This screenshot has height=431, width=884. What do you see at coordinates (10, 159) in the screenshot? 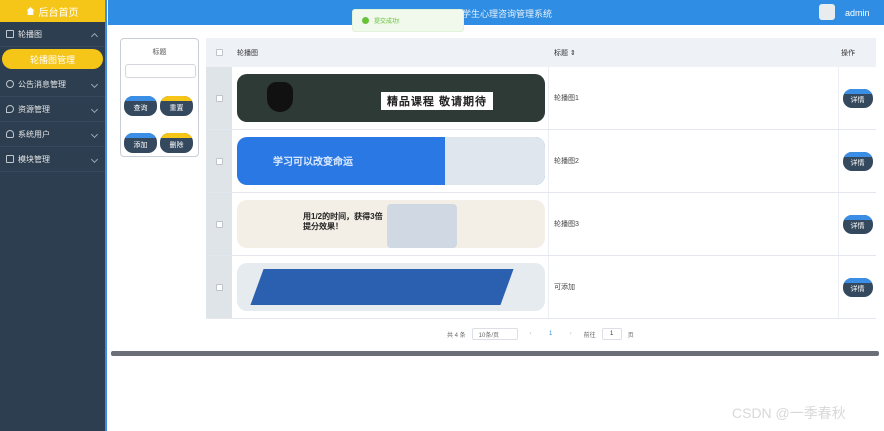
I see `grid-icon` at bounding box center [10, 159].